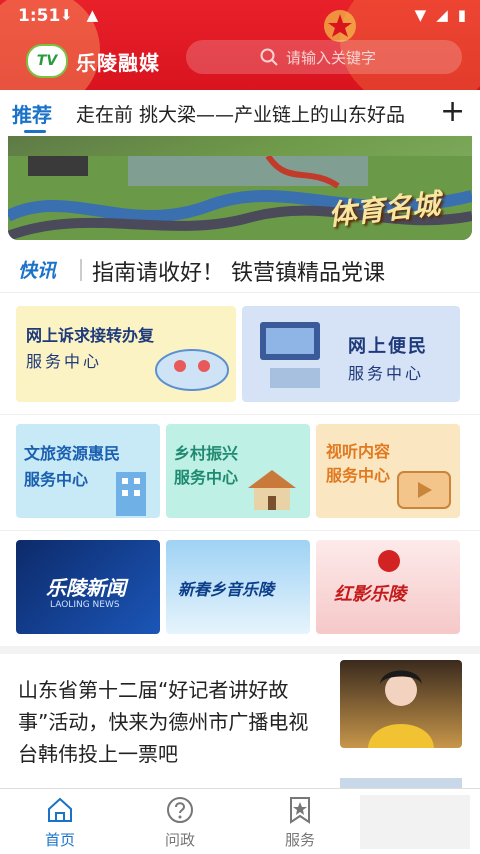 The height and width of the screenshot is (854, 480). What do you see at coordinates (131, 494) in the screenshot?
I see `building-icon` at bounding box center [131, 494].